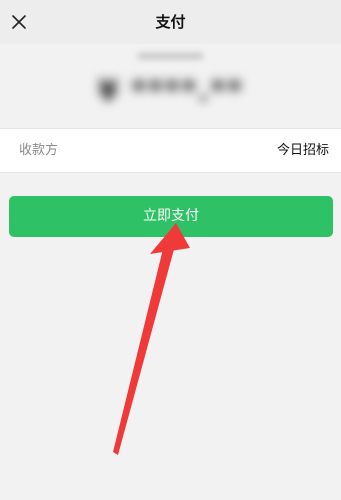 The width and height of the screenshot is (341, 500). What do you see at coordinates (170, 59) in the screenshot?
I see `merchant-name-obscured: **********` at bounding box center [170, 59].